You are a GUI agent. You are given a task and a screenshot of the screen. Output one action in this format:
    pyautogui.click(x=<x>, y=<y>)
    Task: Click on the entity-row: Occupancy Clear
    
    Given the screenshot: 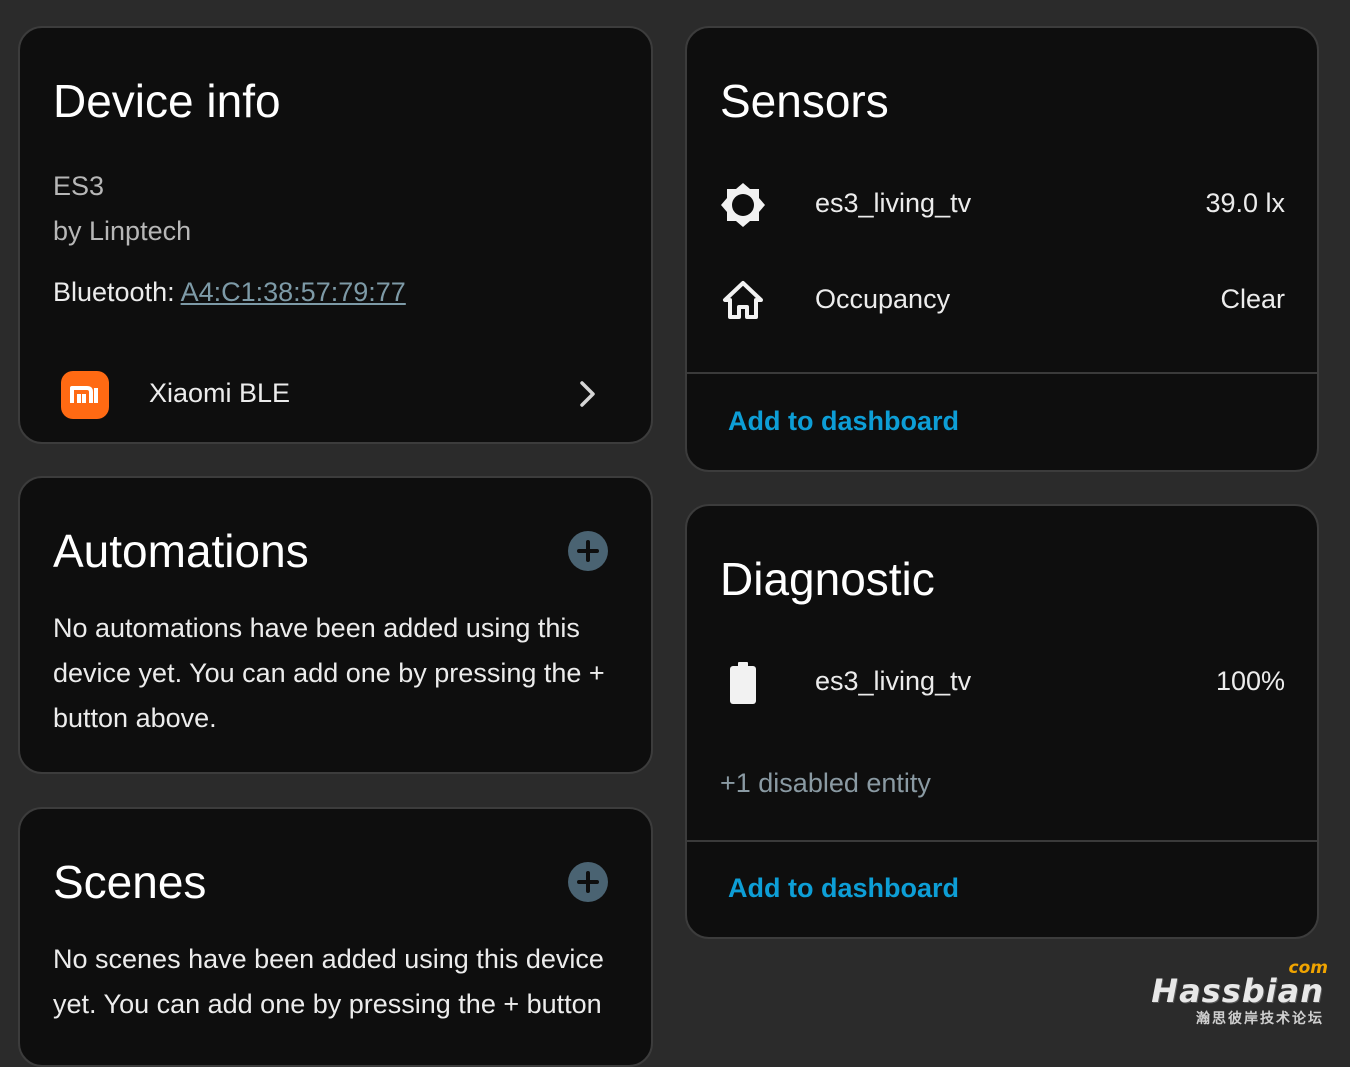 What is the action you would take?
    pyautogui.click(x=1002, y=301)
    